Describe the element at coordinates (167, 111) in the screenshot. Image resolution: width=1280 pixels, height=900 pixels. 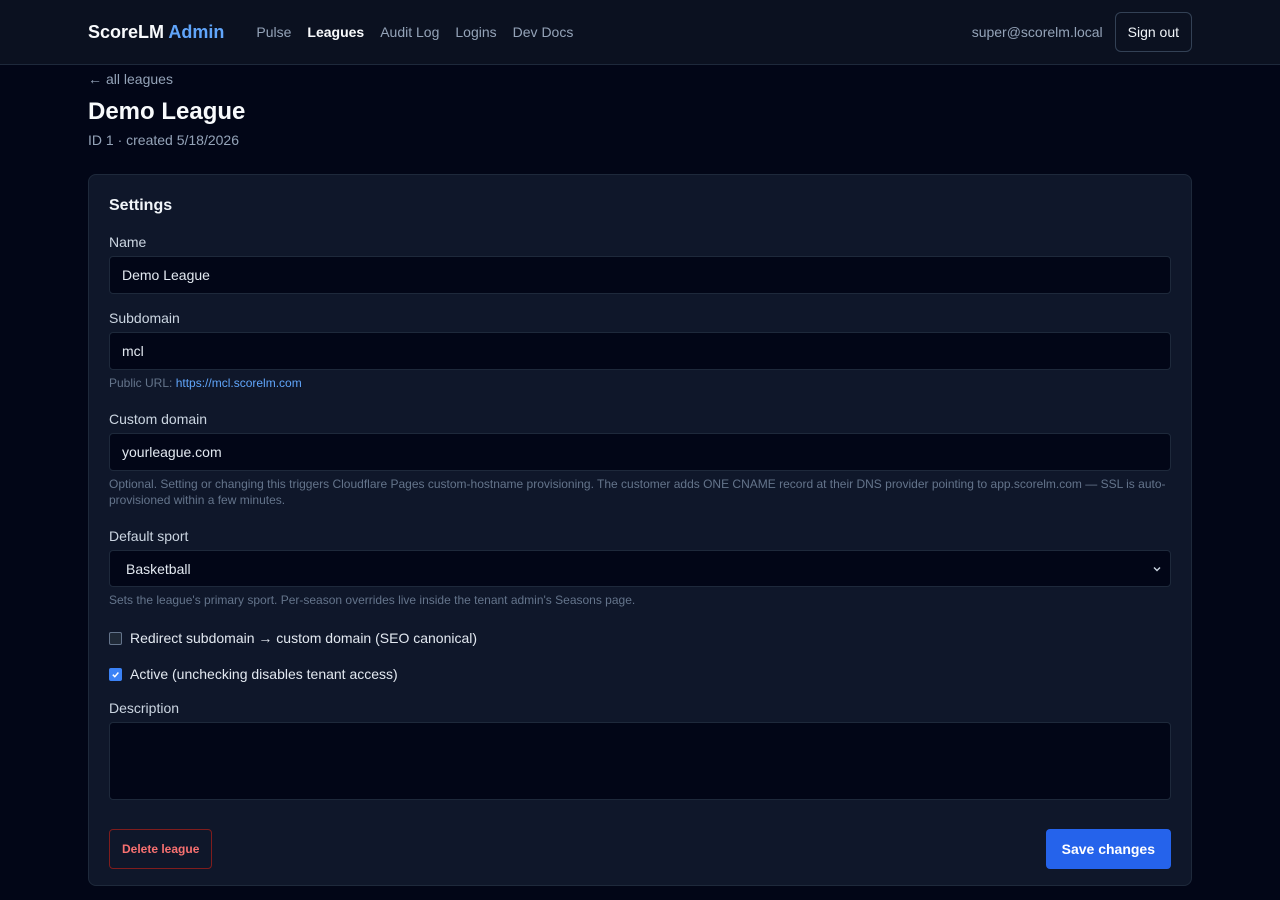
I see `page-title: Demo League` at that location.